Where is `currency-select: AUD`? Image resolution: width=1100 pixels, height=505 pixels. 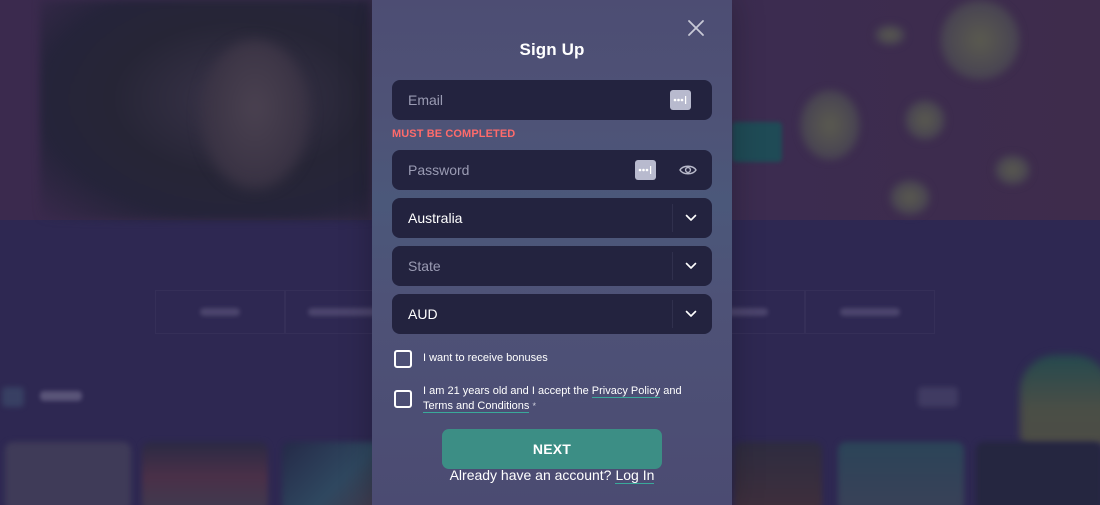
currency-select: AUD is located at coordinates (552, 314).